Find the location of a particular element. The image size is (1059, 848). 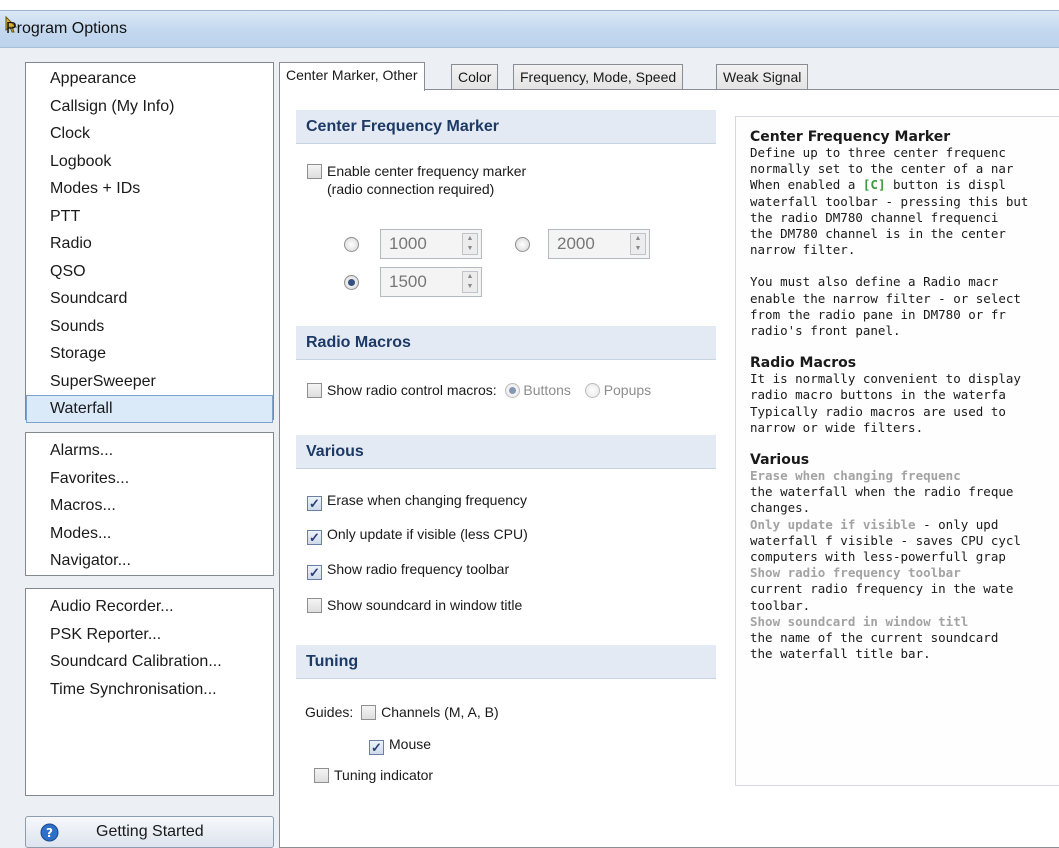

help-text: When enabled a is located at coordinates (806, 185).